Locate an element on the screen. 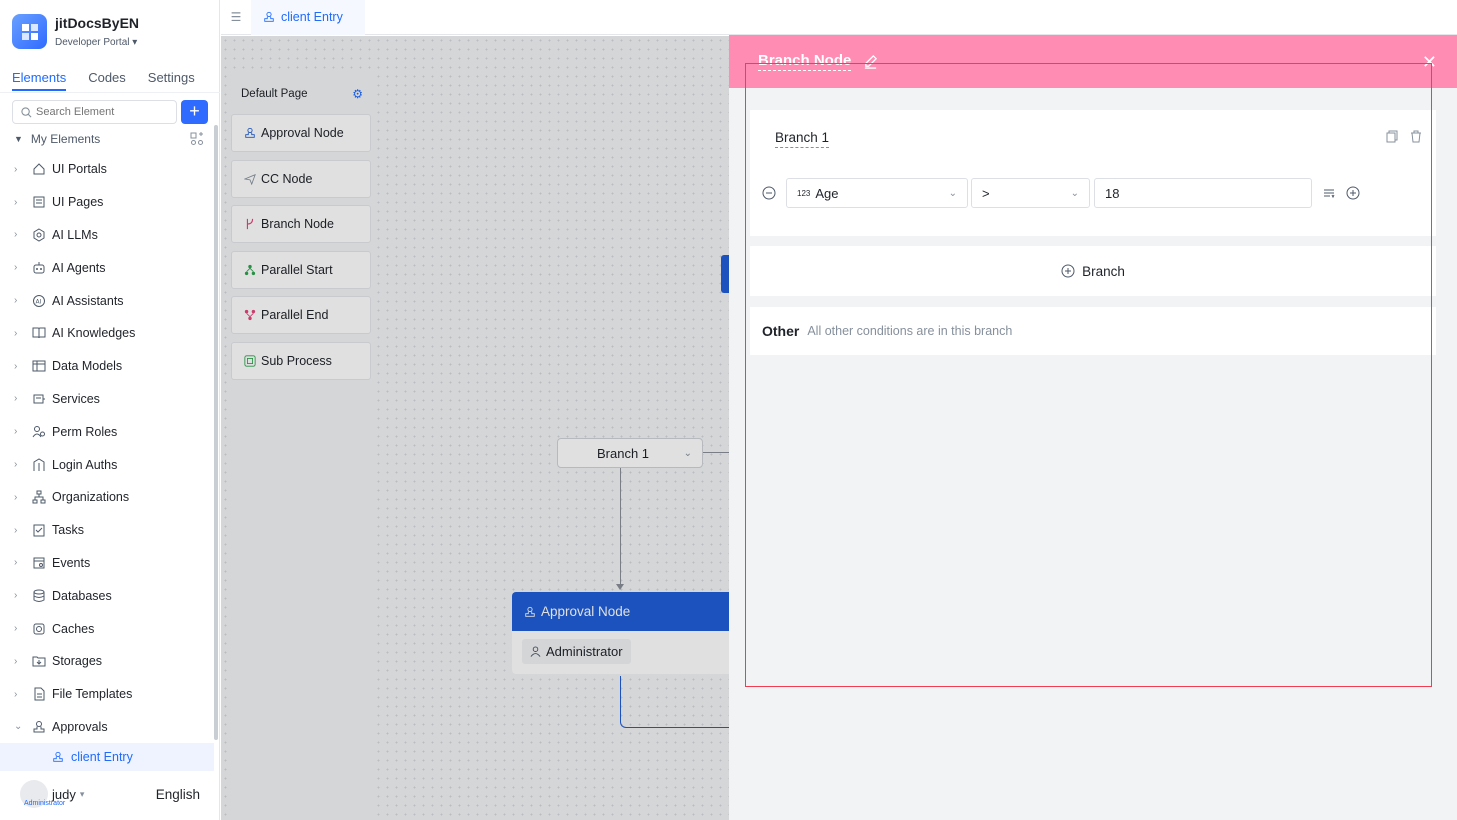 The width and height of the screenshot is (1457, 820). sidebar-item-ai-llms: › AI LLMs is located at coordinates (107, 235).